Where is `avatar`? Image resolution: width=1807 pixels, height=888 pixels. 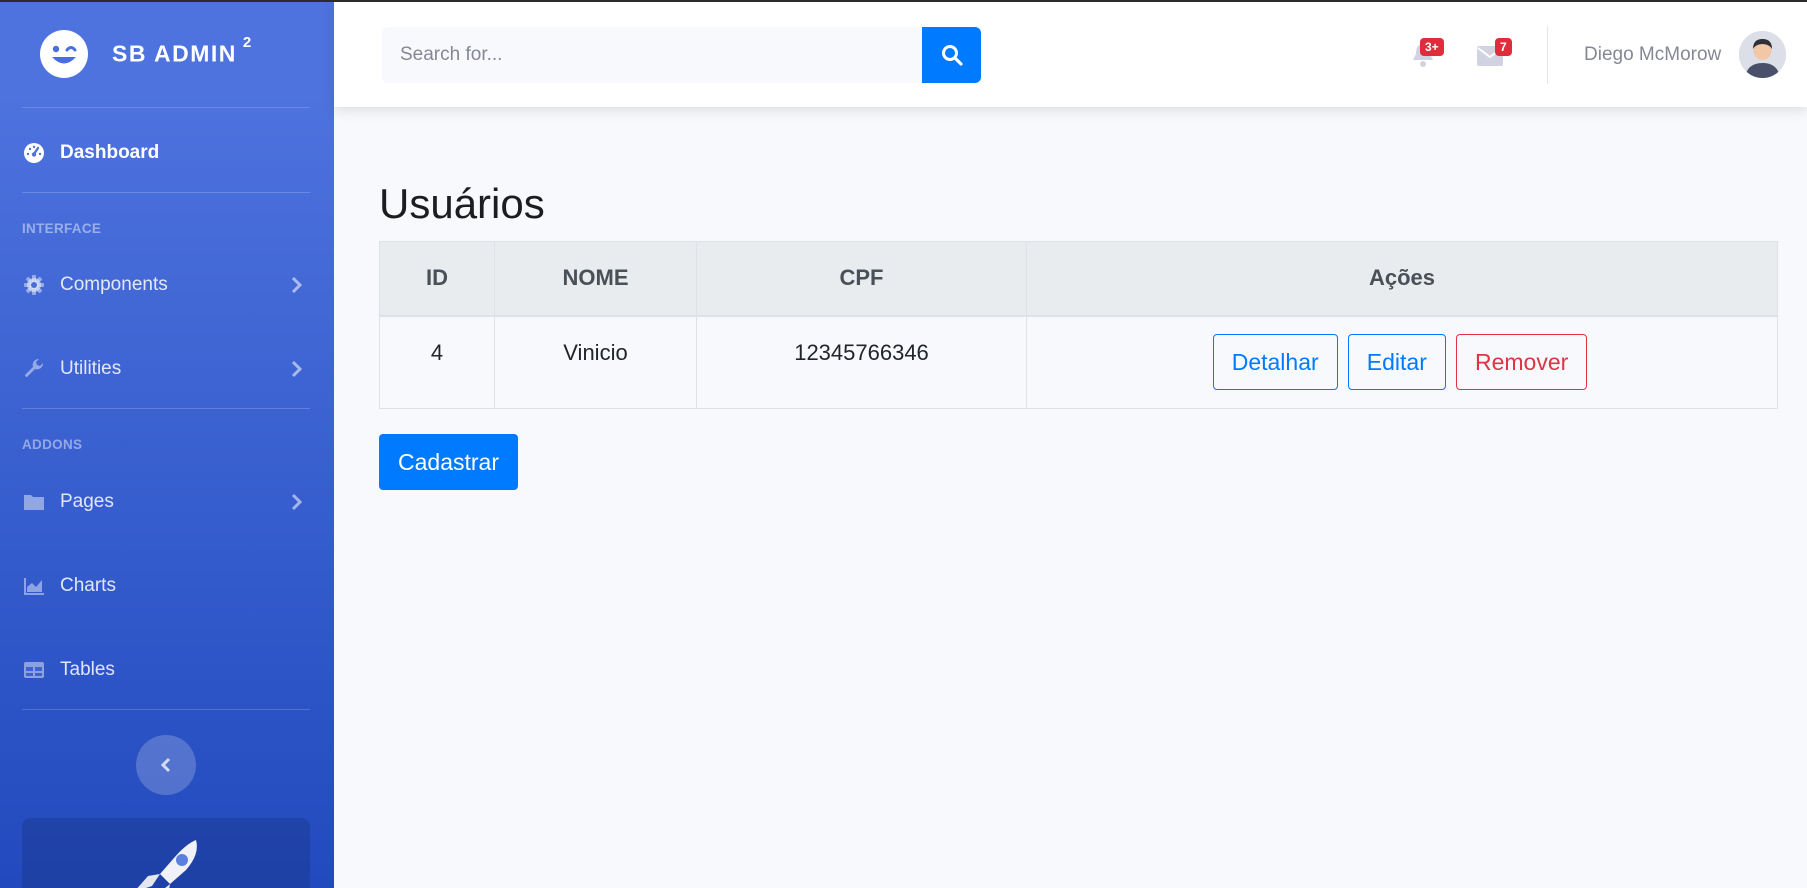 avatar is located at coordinates (1762, 54).